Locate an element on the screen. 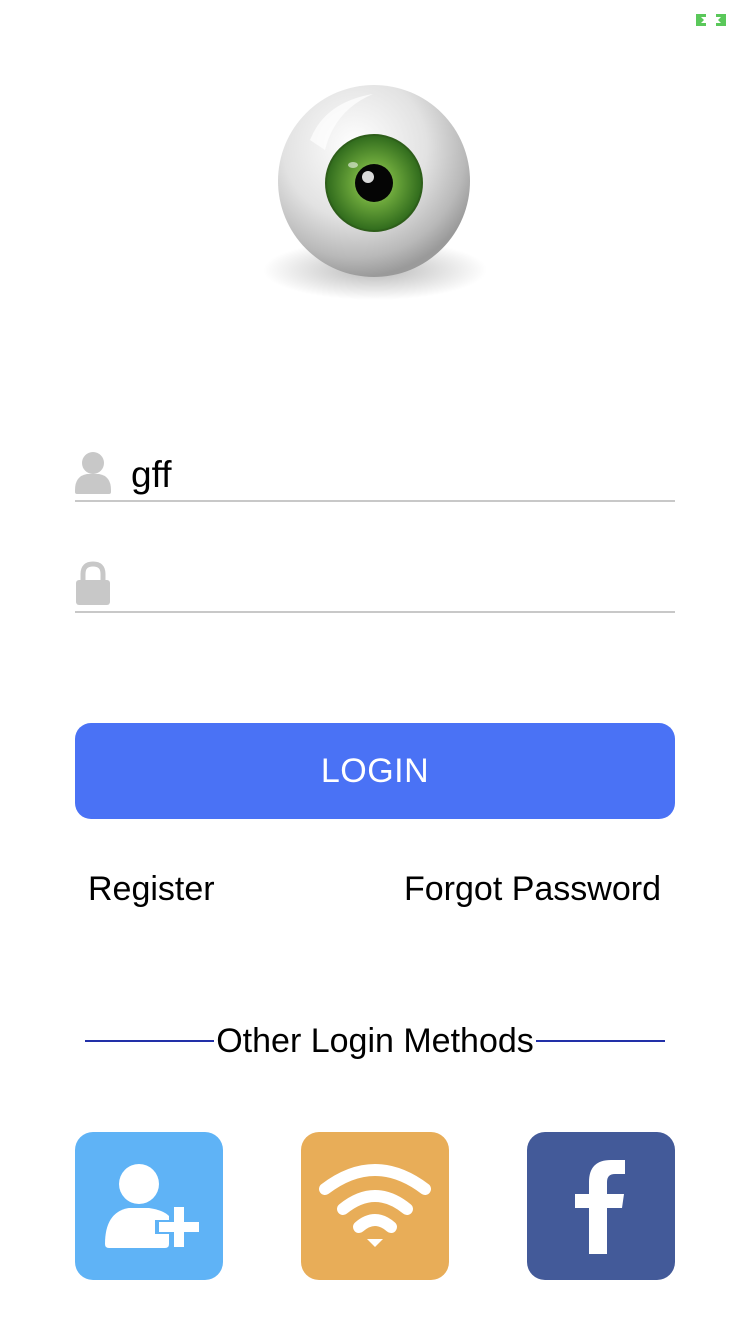  add-user-login-button is located at coordinates (149, 1206).